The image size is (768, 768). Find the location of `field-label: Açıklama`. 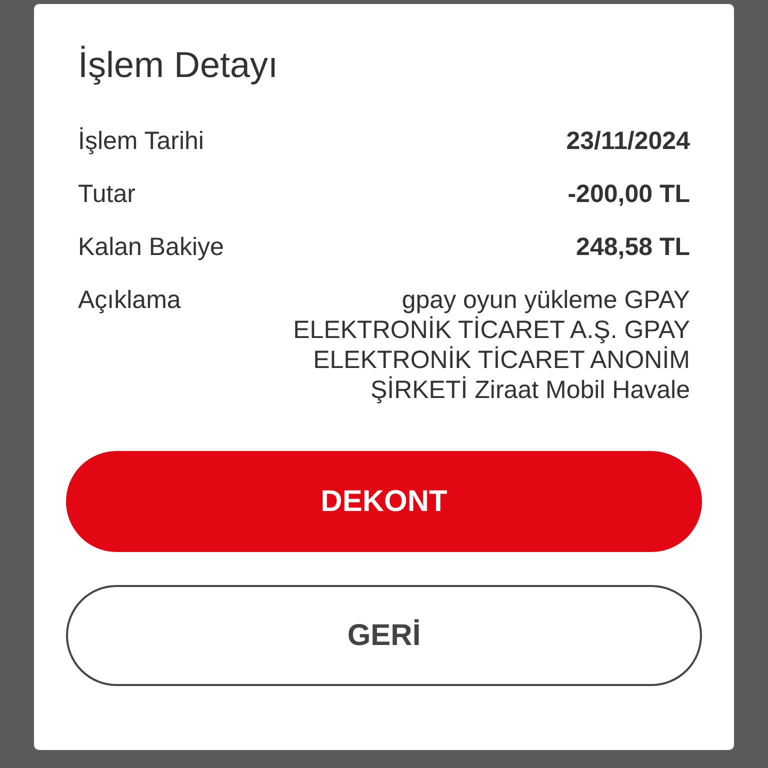

field-label: Açıklama is located at coordinates (130, 300).